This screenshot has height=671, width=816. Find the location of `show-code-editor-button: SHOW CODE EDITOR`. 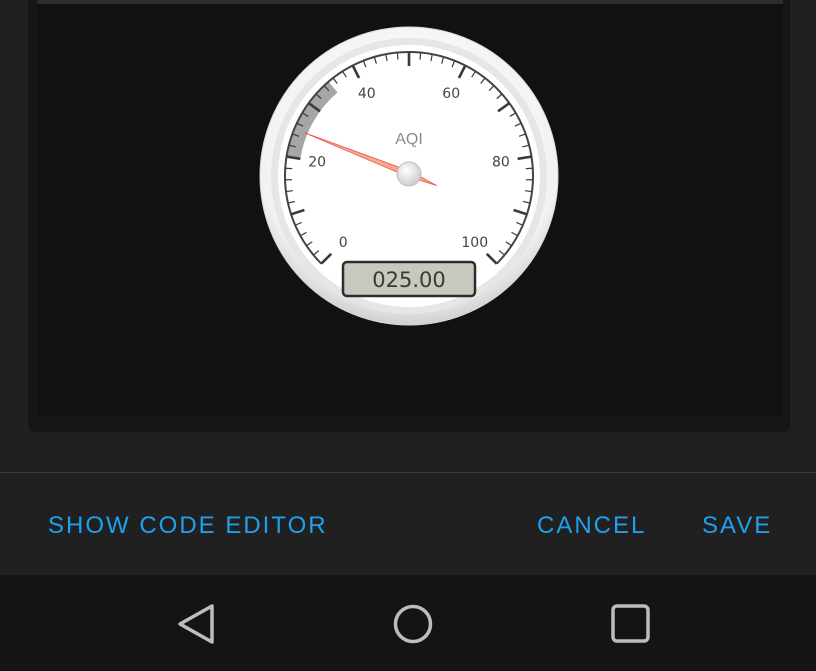

show-code-editor-button: SHOW CODE EDITOR is located at coordinates (188, 526).